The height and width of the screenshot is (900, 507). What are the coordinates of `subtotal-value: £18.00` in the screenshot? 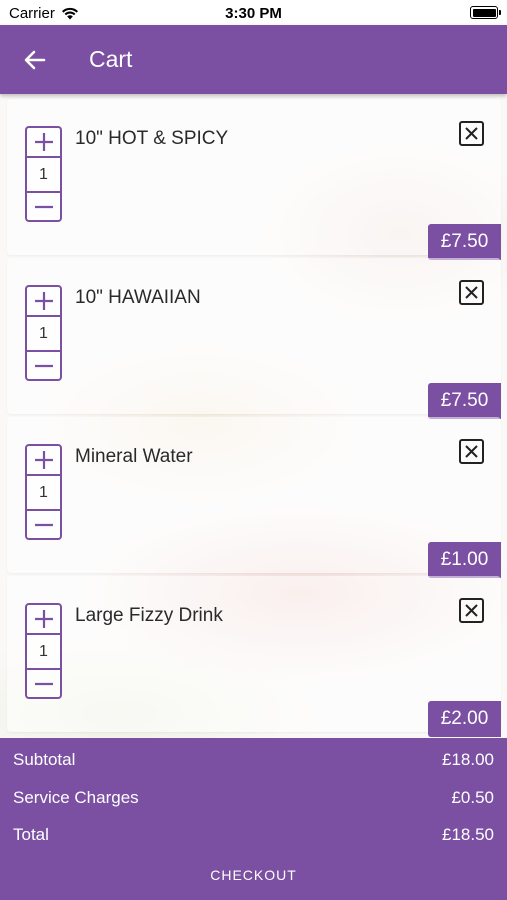 It's located at (468, 759).